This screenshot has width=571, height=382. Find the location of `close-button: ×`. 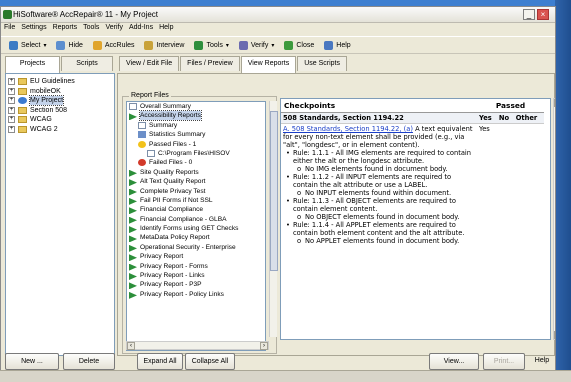

close-button: × is located at coordinates (543, 14).